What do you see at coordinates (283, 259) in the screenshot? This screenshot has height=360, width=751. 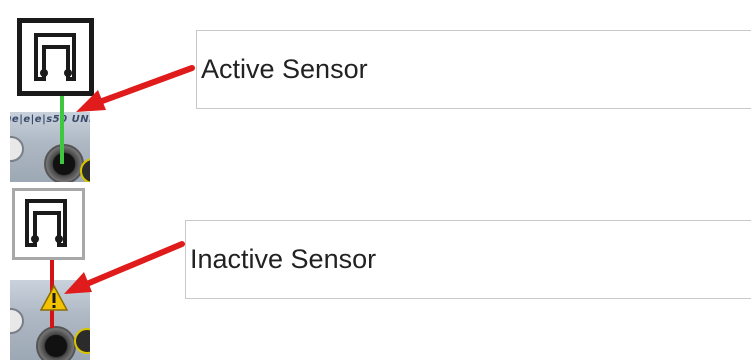 I see `inactive-sensor-label: Inactive Sensor` at bounding box center [283, 259].